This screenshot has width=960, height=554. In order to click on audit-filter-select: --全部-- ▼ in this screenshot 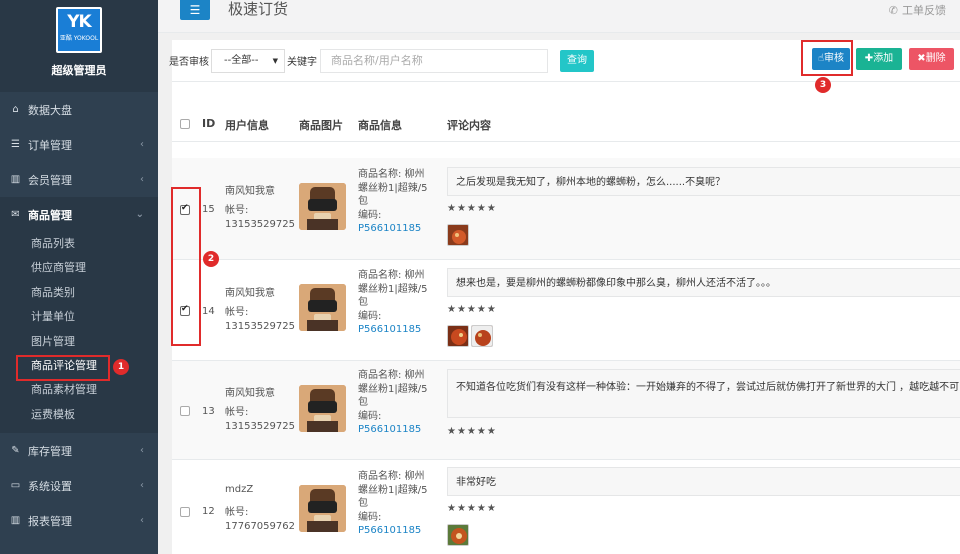, I will do `click(248, 61)`.